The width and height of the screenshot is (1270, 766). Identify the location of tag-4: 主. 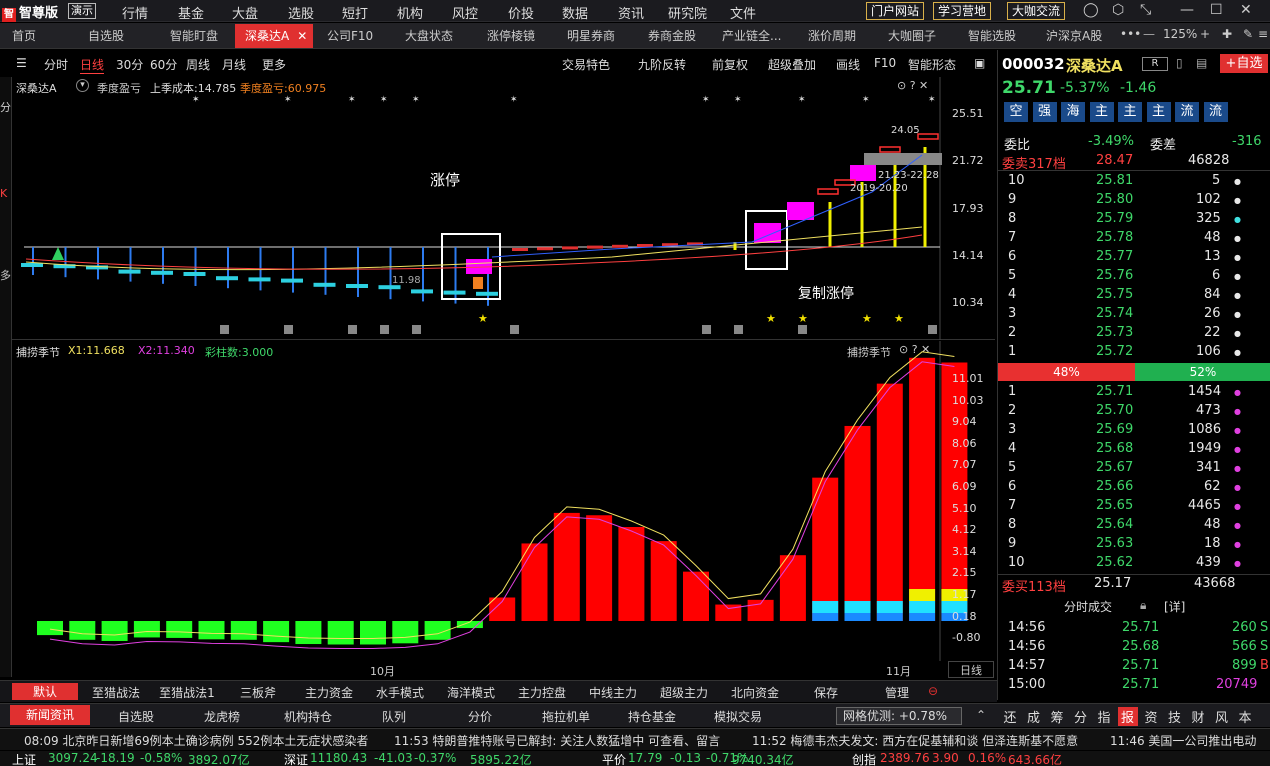
(1130, 112).